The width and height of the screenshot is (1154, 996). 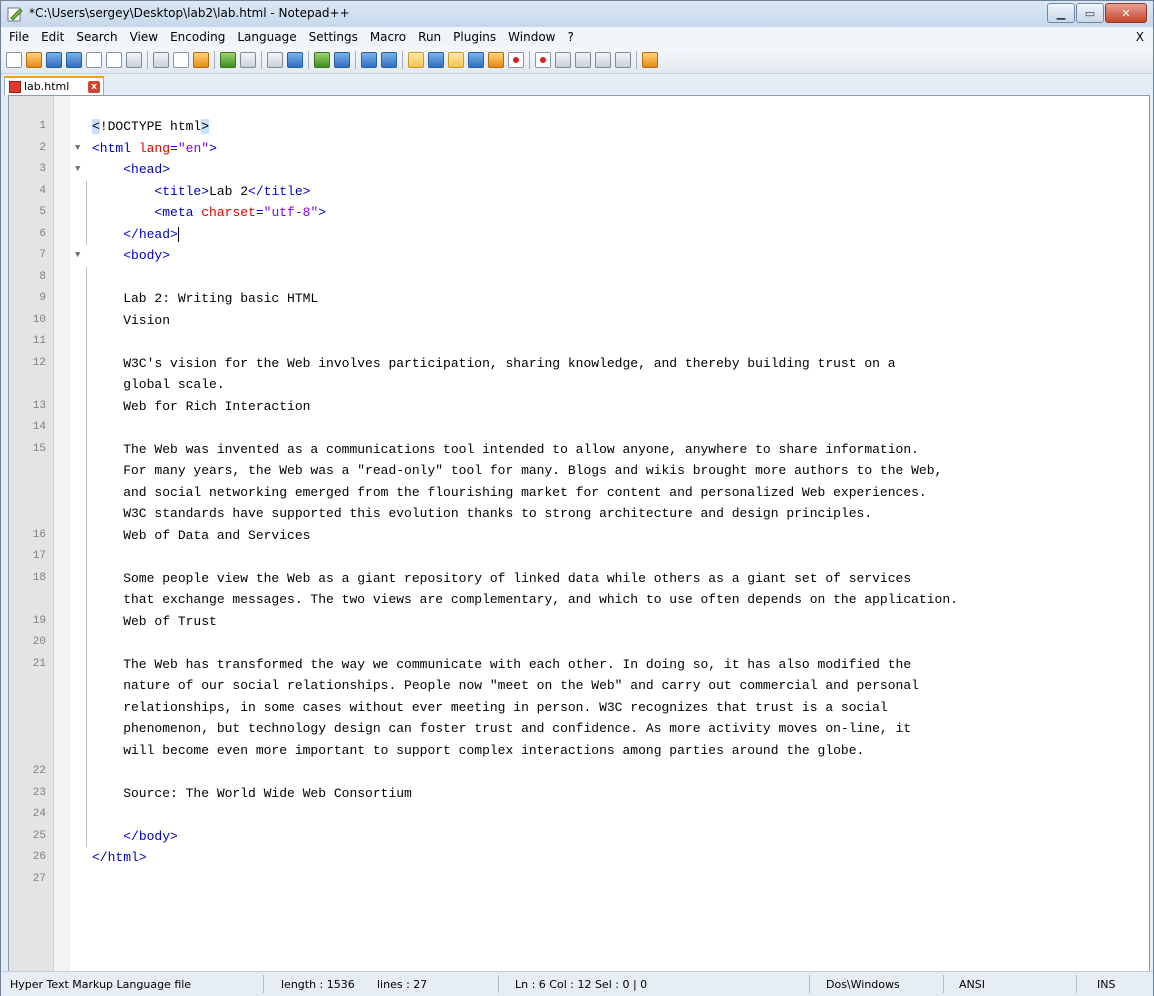 What do you see at coordinates (620, 299) in the screenshot?
I see `line-text: Lab 2: Writing basic HTML` at bounding box center [620, 299].